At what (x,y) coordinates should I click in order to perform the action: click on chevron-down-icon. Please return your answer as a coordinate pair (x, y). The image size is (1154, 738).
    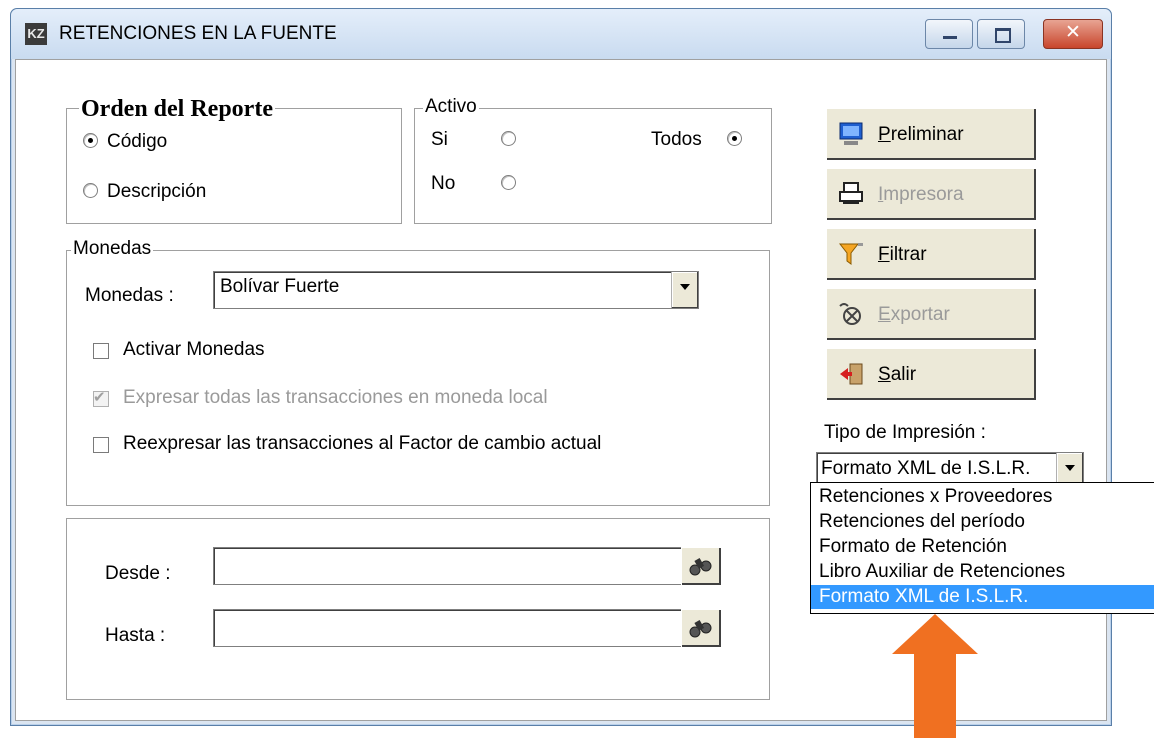
    Looking at the image, I should click on (684, 290).